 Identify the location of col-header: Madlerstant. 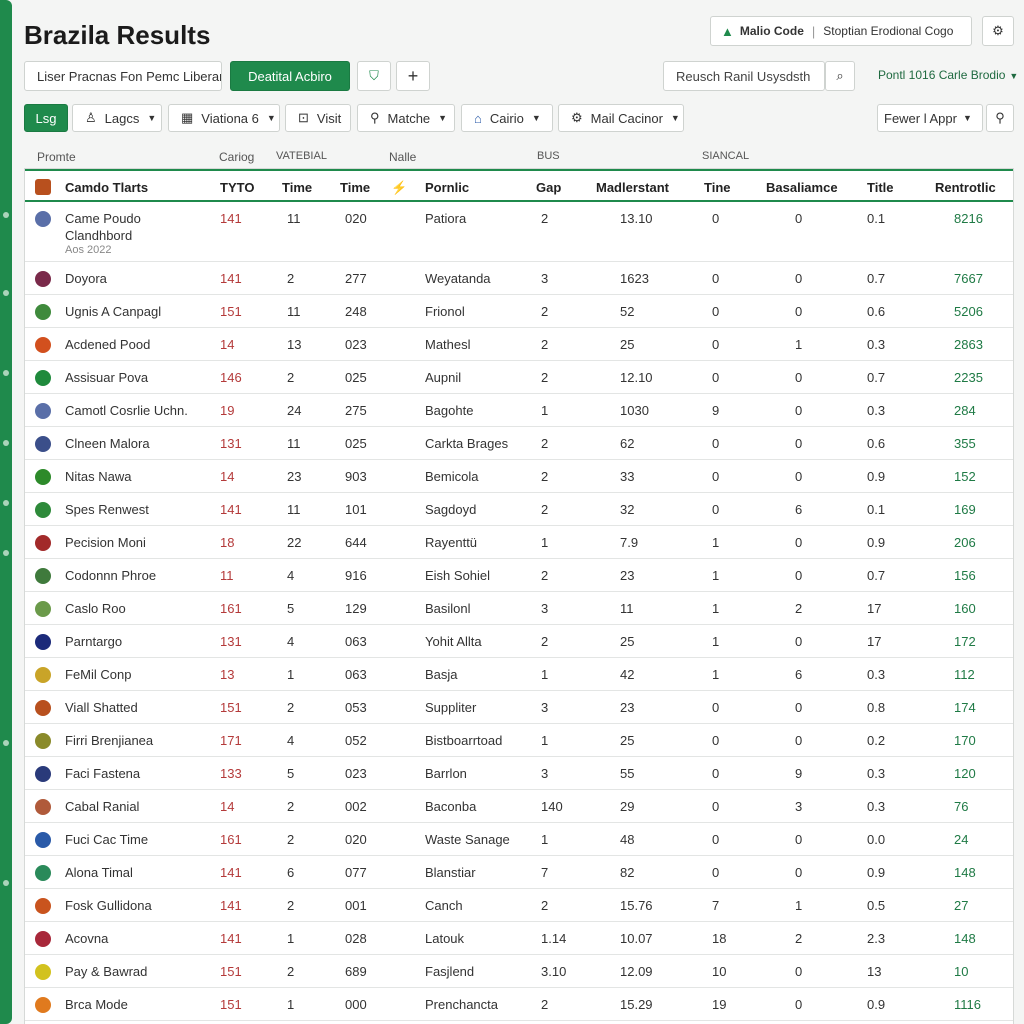
(632, 187).